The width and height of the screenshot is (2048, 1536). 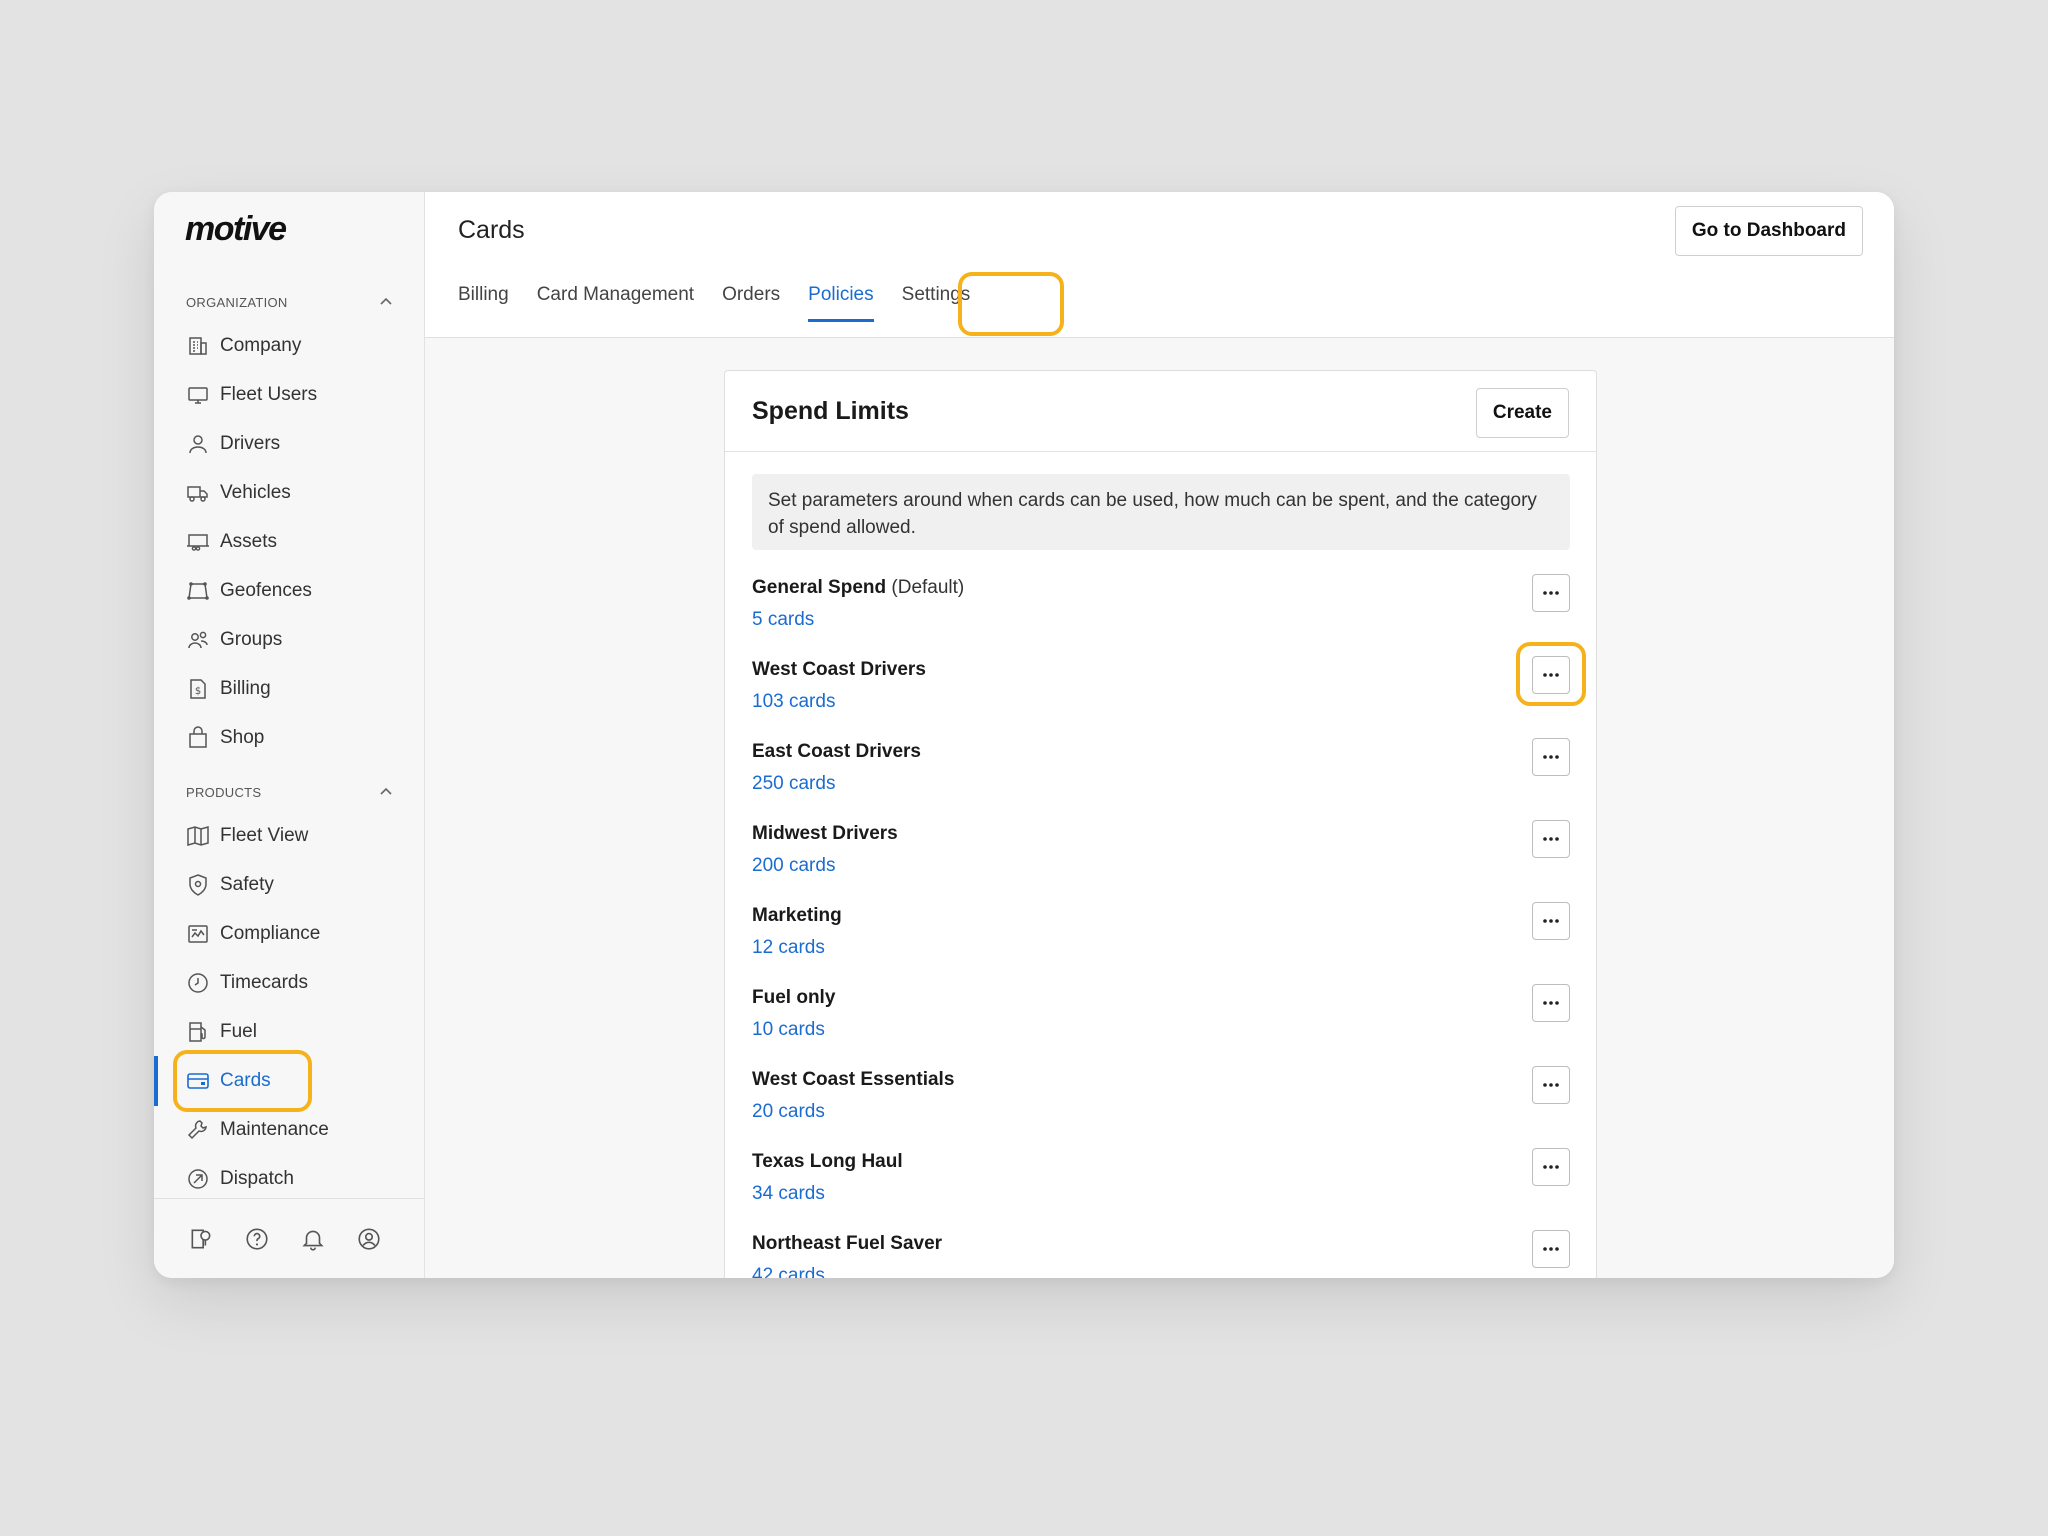 What do you see at coordinates (251, 639) in the screenshot?
I see `sidebar-item-label: Groups` at bounding box center [251, 639].